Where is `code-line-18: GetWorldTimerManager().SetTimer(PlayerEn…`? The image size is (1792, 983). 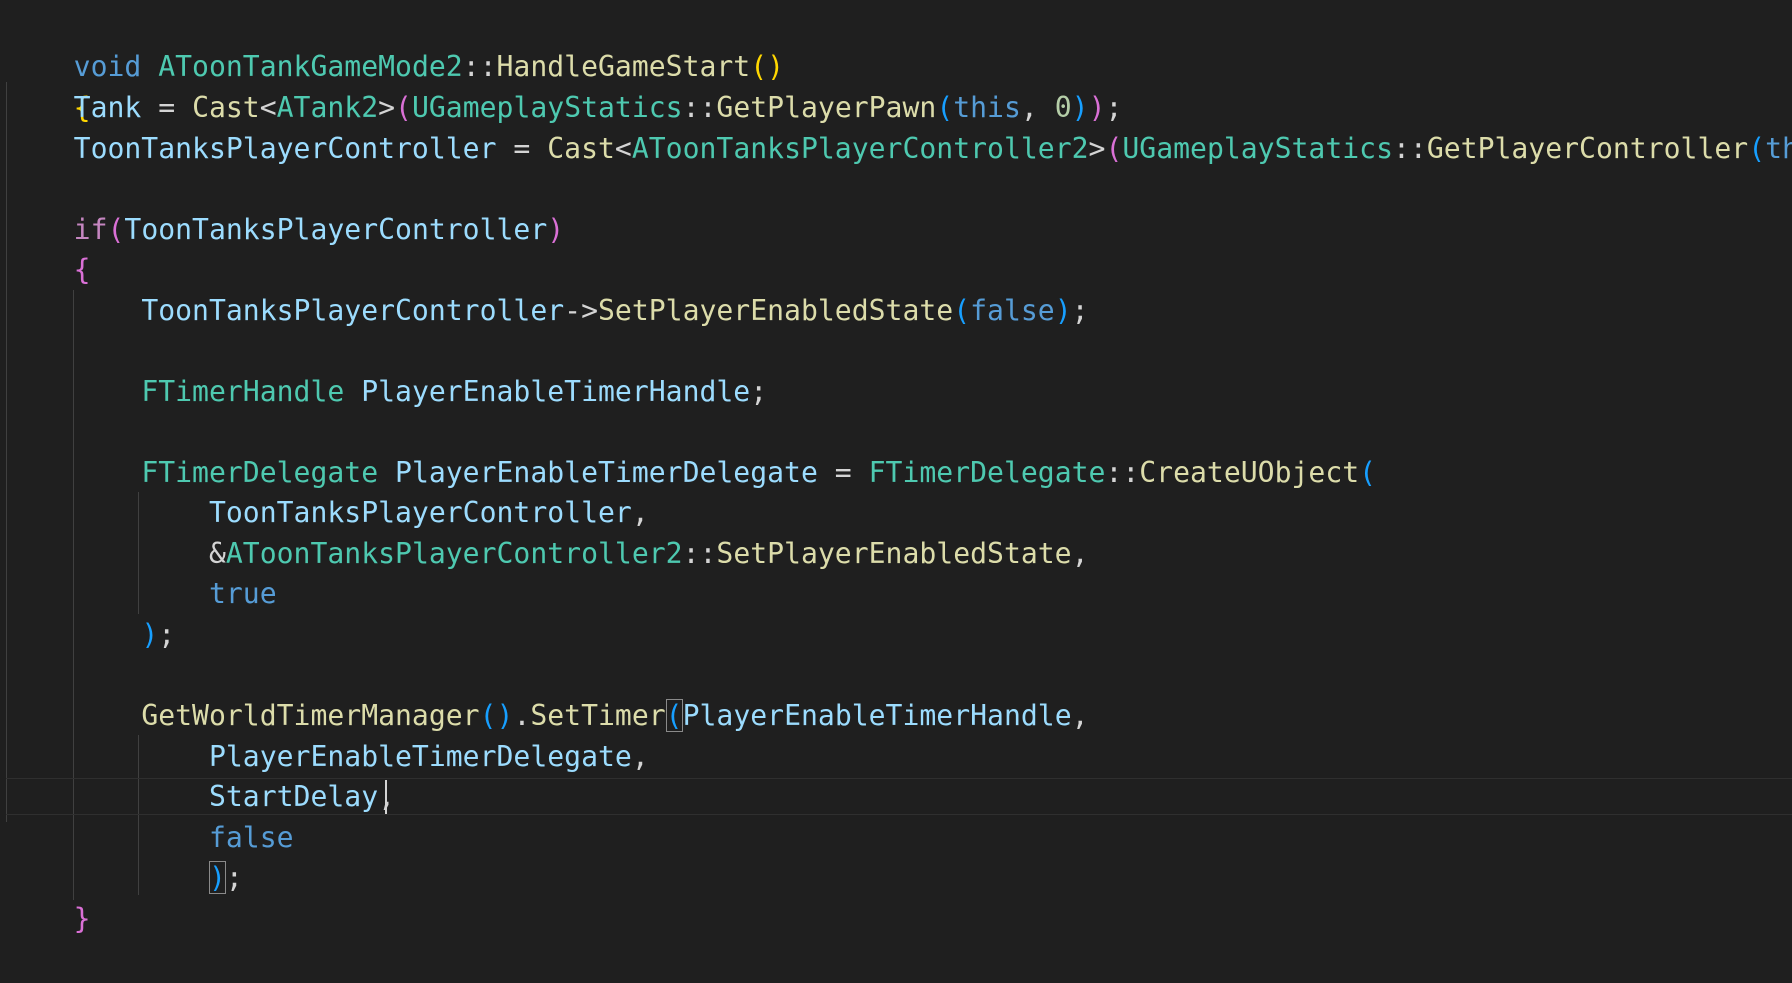
code-line-18: GetWorldTimerManager().SetTimer(PlayerEn… is located at coordinates (547, 716).